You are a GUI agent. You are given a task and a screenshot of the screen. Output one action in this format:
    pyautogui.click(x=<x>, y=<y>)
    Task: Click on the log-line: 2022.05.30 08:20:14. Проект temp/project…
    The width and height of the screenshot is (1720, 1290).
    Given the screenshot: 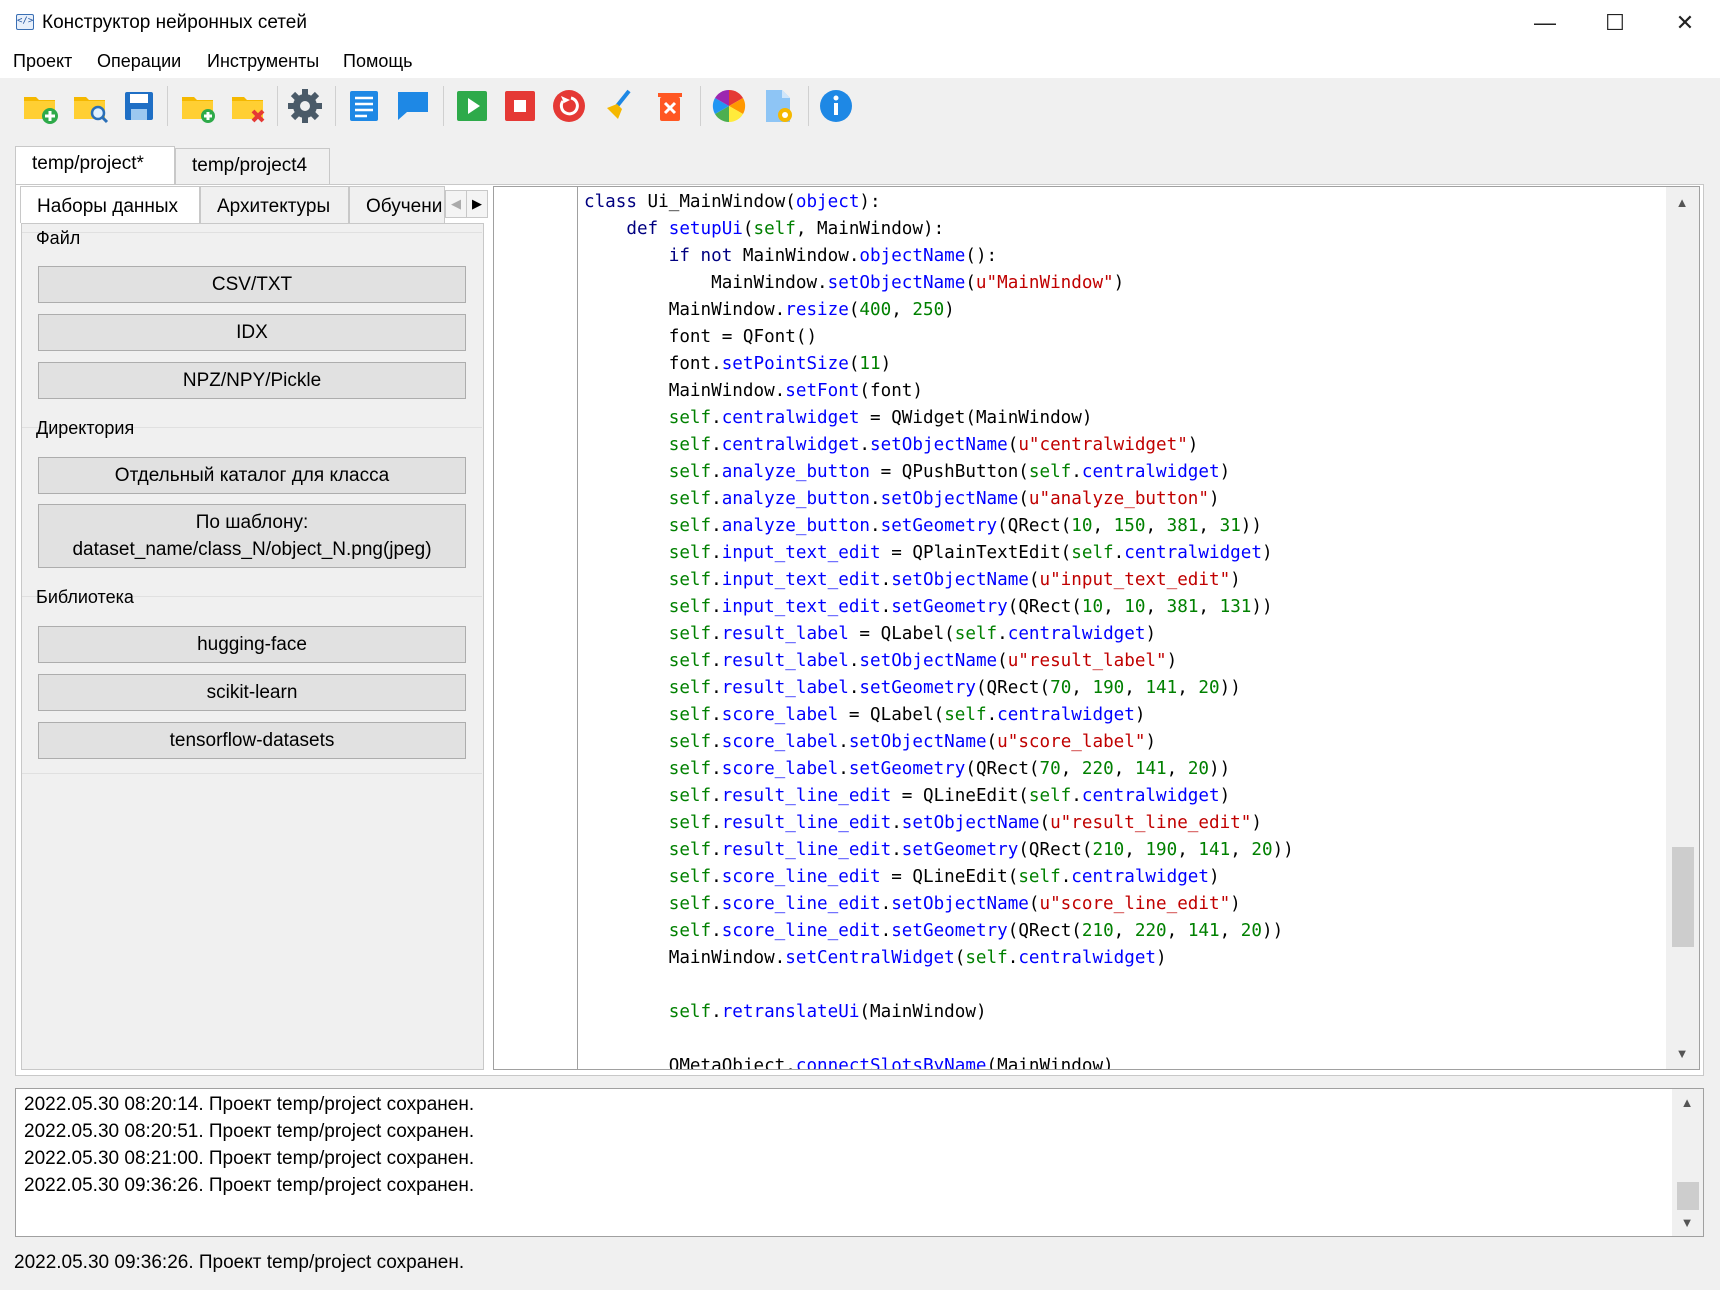 What is the action you would take?
    pyautogui.click(x=249, y=1104)
    